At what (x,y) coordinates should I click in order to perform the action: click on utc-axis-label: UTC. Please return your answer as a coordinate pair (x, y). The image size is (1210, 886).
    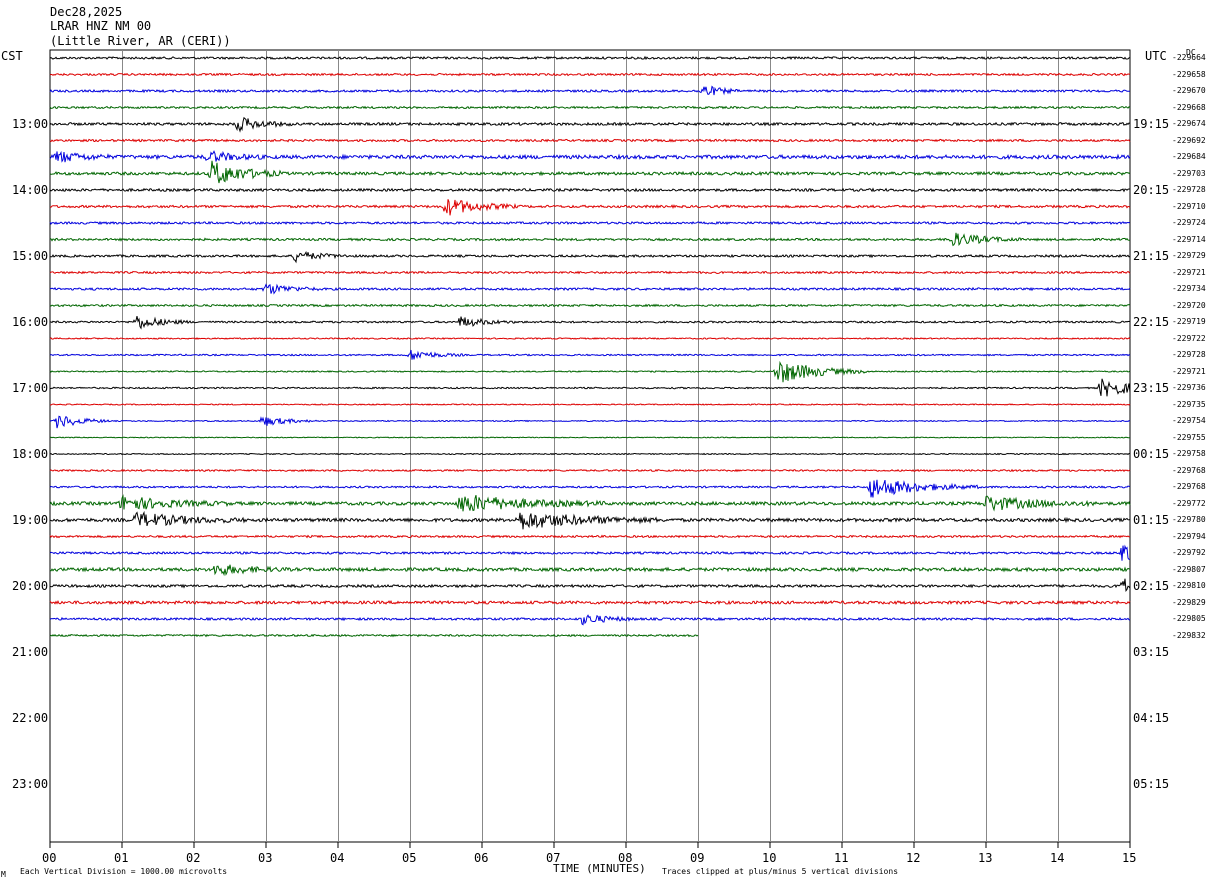
    Looking at the image, I should click on (1156, 56).